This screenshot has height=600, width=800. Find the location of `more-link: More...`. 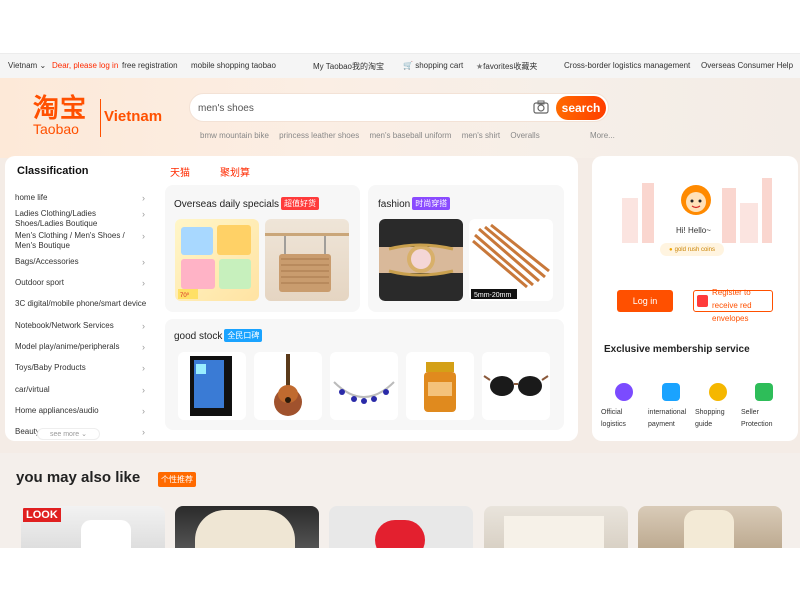

more-link: More... is located at coordinates (602, 135).